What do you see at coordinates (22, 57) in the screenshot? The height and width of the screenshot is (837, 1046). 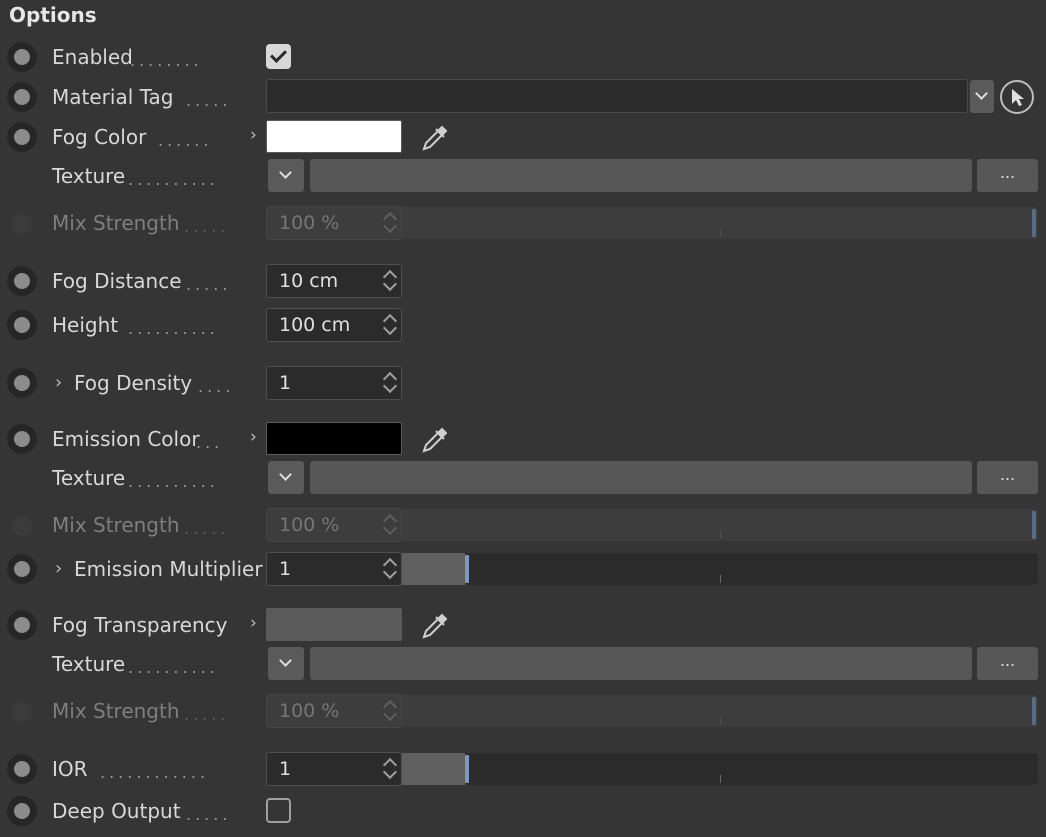 I see `animate-radio-enabled` at bounding box center [22, 57].